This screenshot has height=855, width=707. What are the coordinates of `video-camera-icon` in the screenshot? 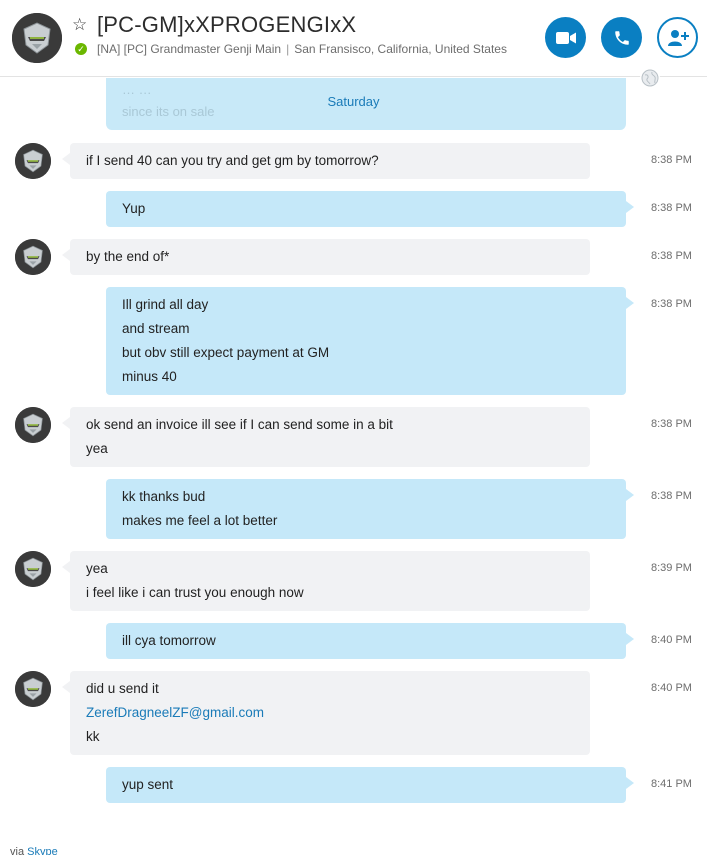 It's located at (565, 37).